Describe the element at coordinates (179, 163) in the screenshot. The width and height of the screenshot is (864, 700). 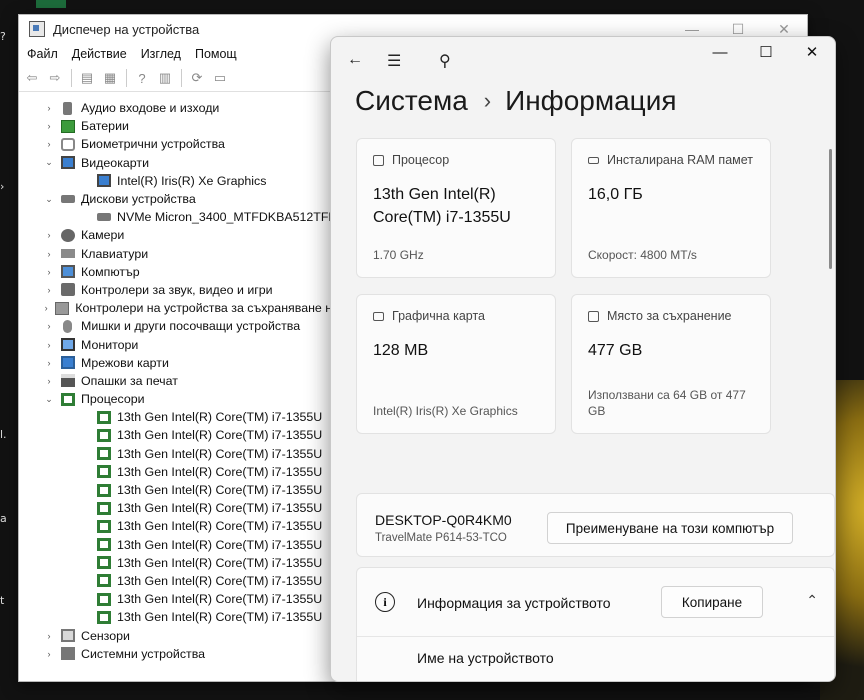
I see `device-category: ⌄ Видеокарти` at that location.